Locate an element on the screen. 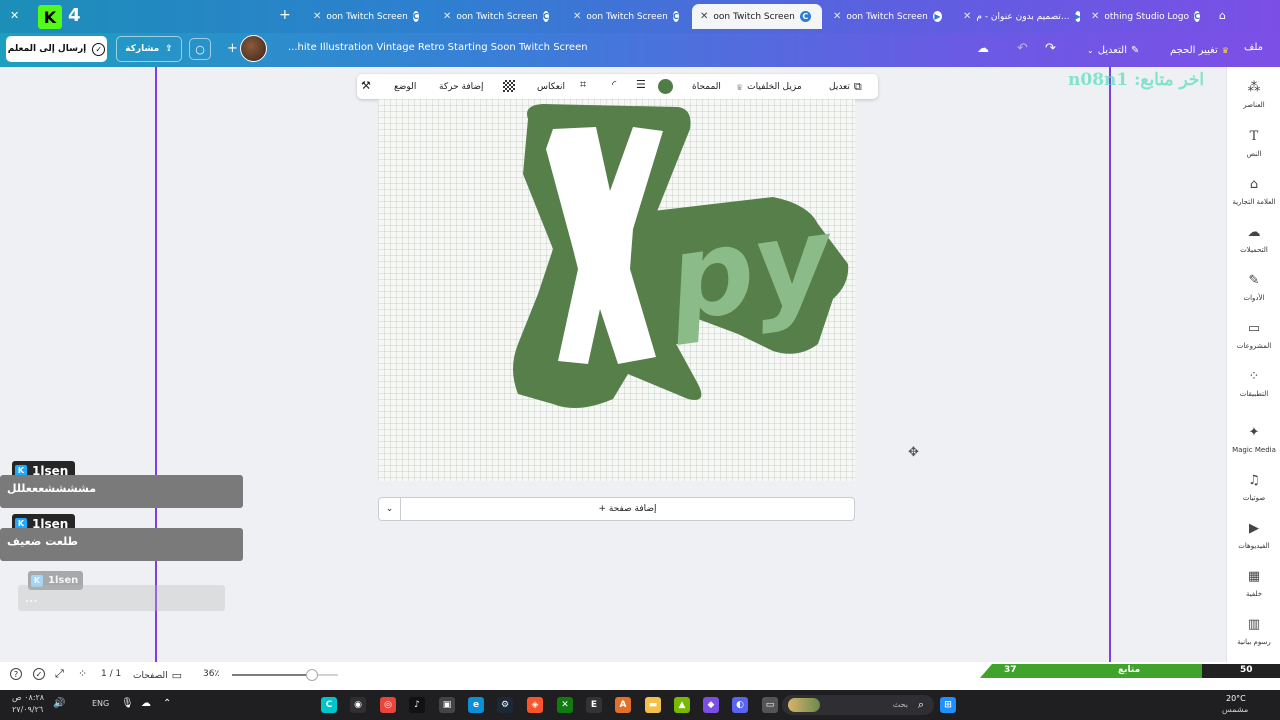 The height and width of the screenshot is (720, 1280). obs-icon: ◉ is located at coordinates (358, 705).